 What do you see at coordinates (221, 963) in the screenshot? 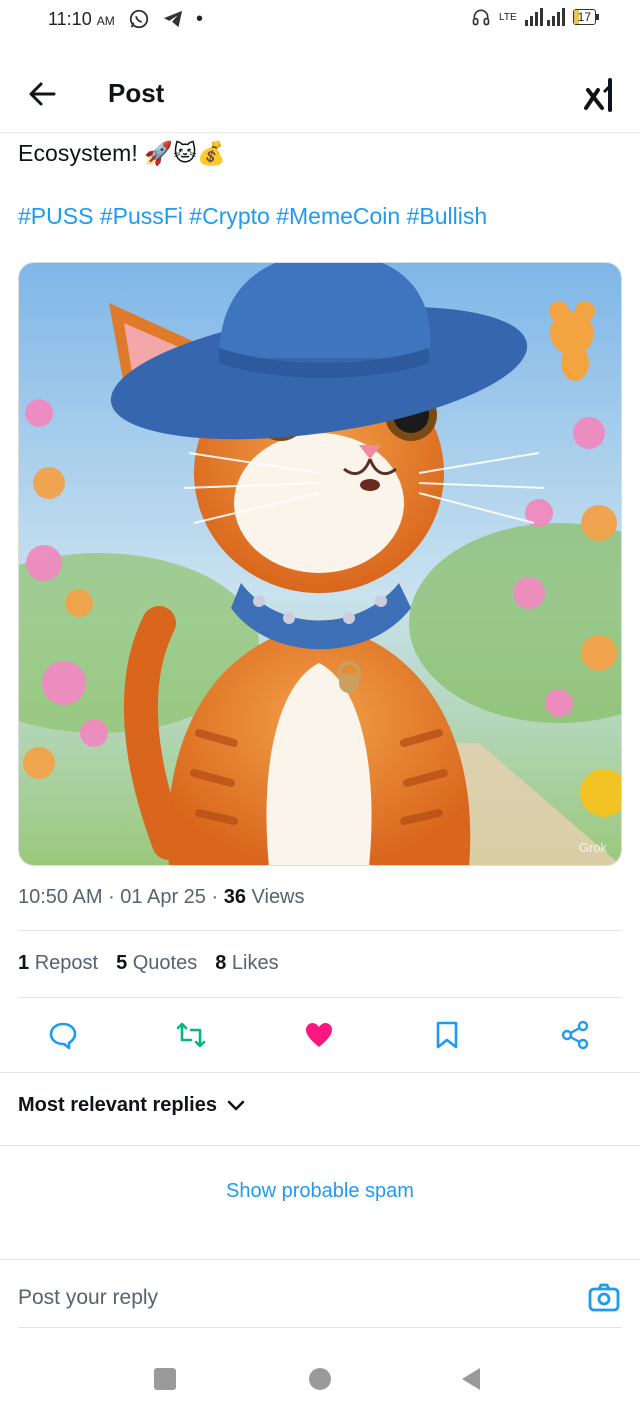
I see `likes-count: 8` at bounding box center [221, 963].